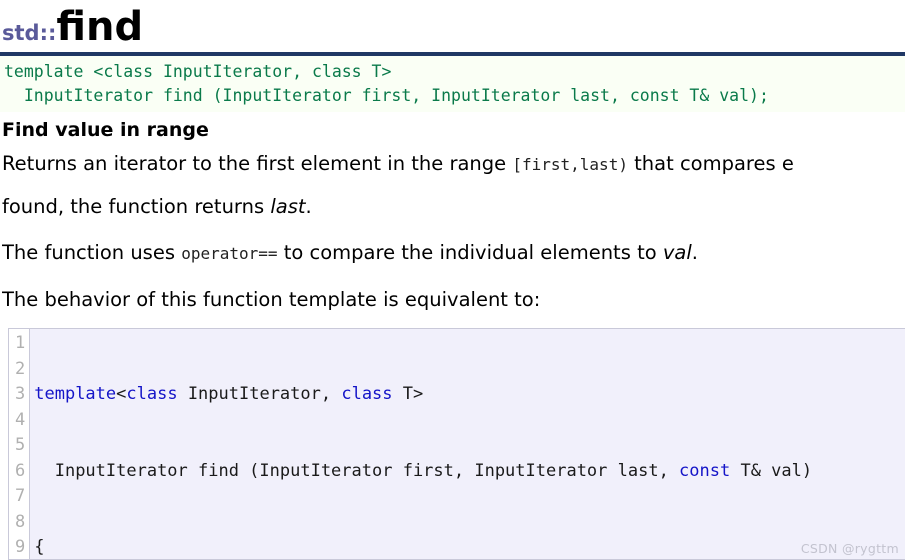  I want to click on desc-p2-italic-val: val, so click(677, 252).